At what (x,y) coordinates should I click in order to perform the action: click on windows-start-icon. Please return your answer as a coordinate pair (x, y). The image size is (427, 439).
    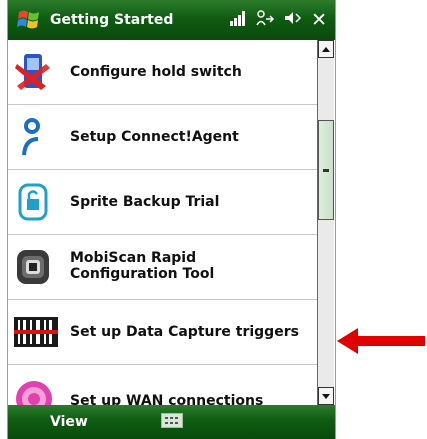
    Looking at the image, I should click on (29, 20).